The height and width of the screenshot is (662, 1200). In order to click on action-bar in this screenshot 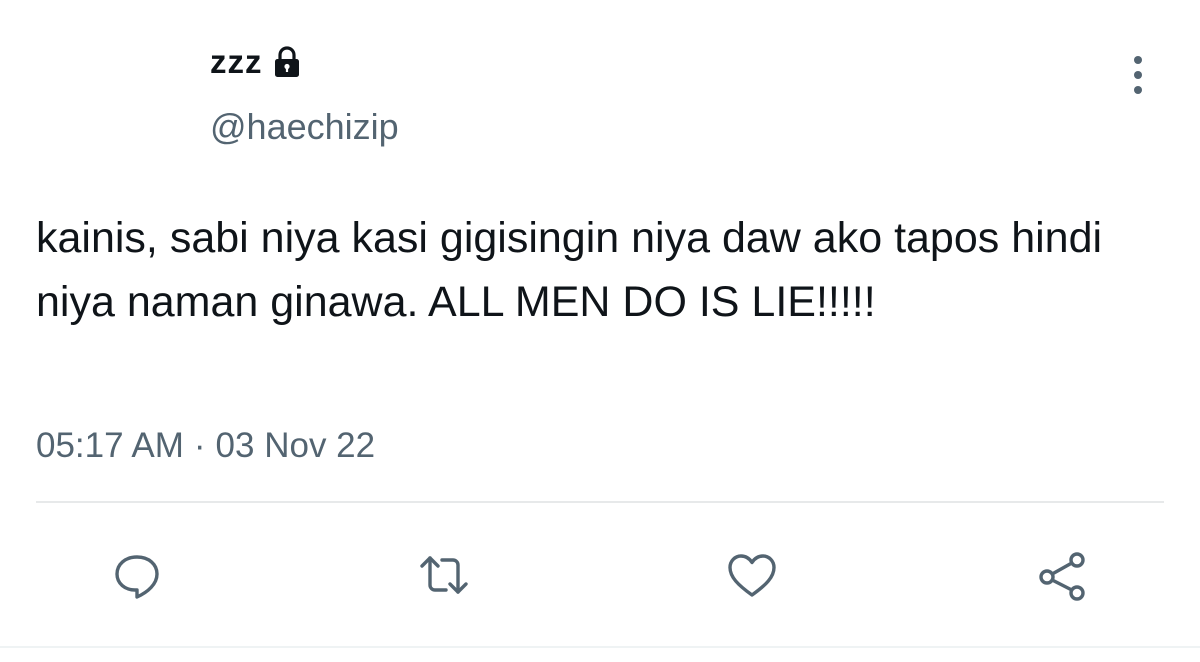, I will do `click(600, 575)`.